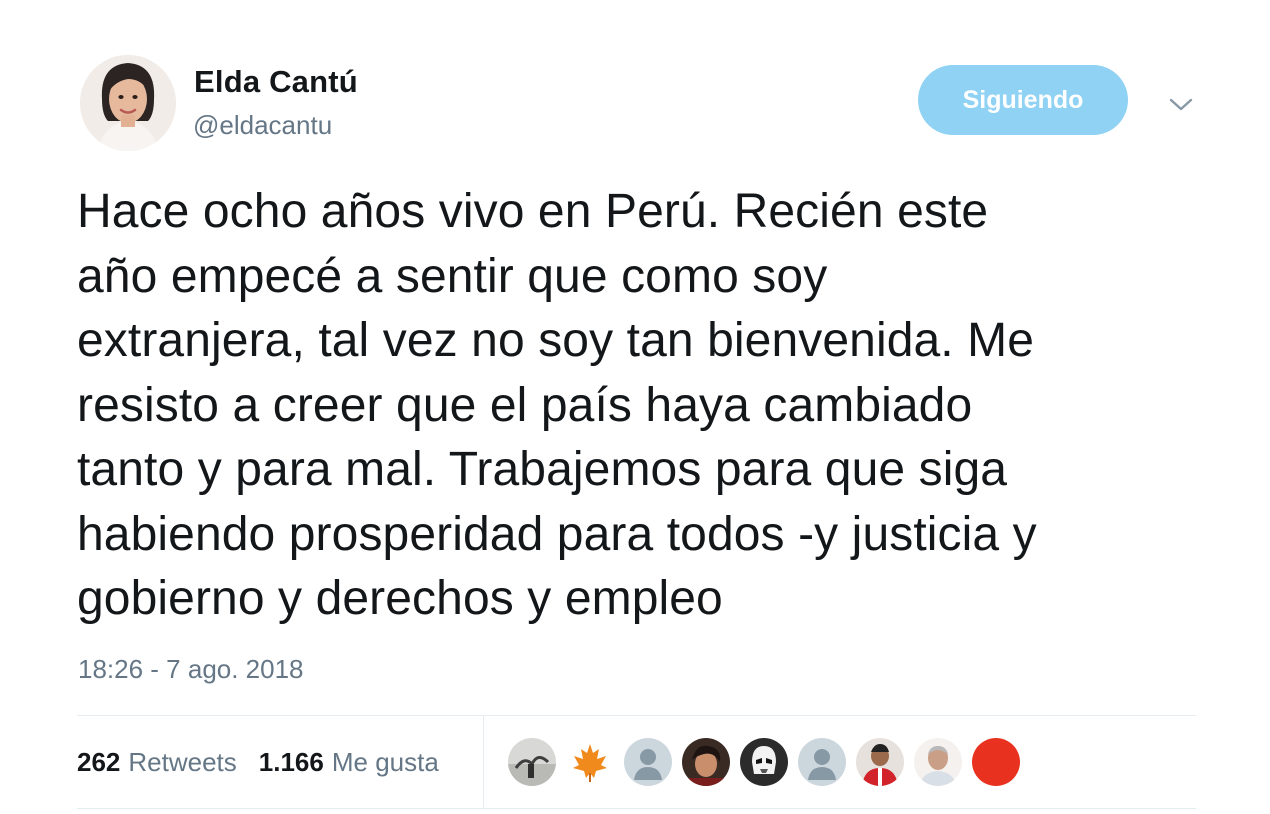 The width and height of the screenshot is (1270, 814). I want to click on author-avatar, so click(128, 103).